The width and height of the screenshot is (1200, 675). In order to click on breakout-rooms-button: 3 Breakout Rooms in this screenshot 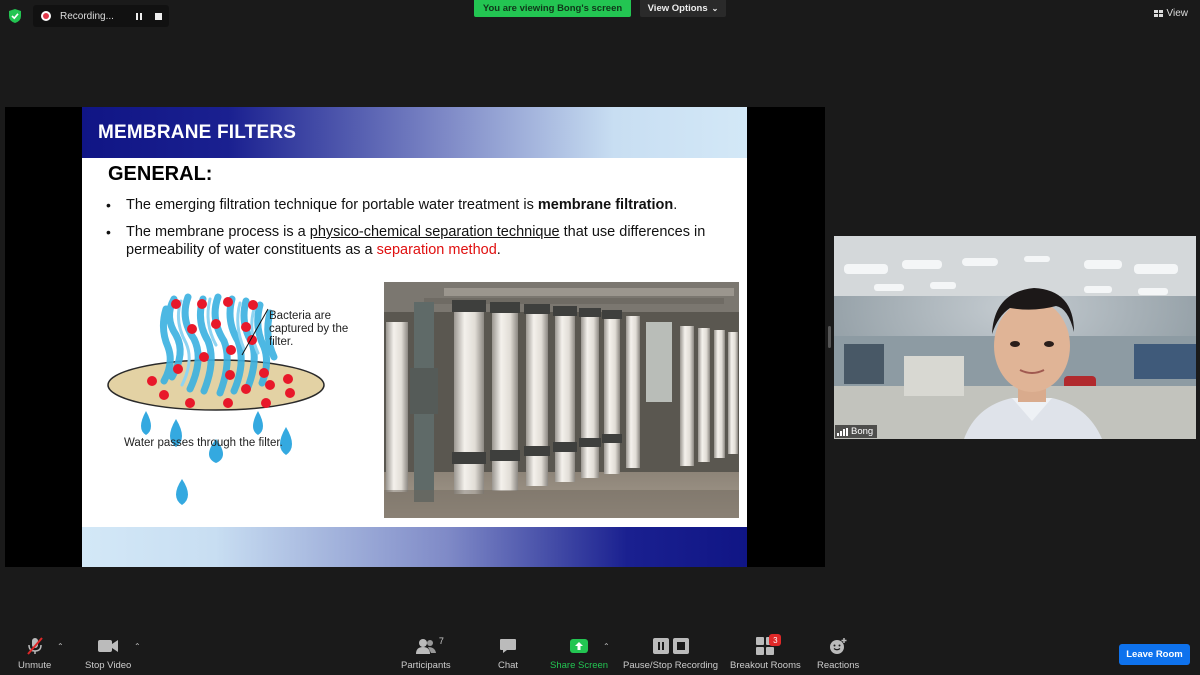, I will do `click(765, 652)`.